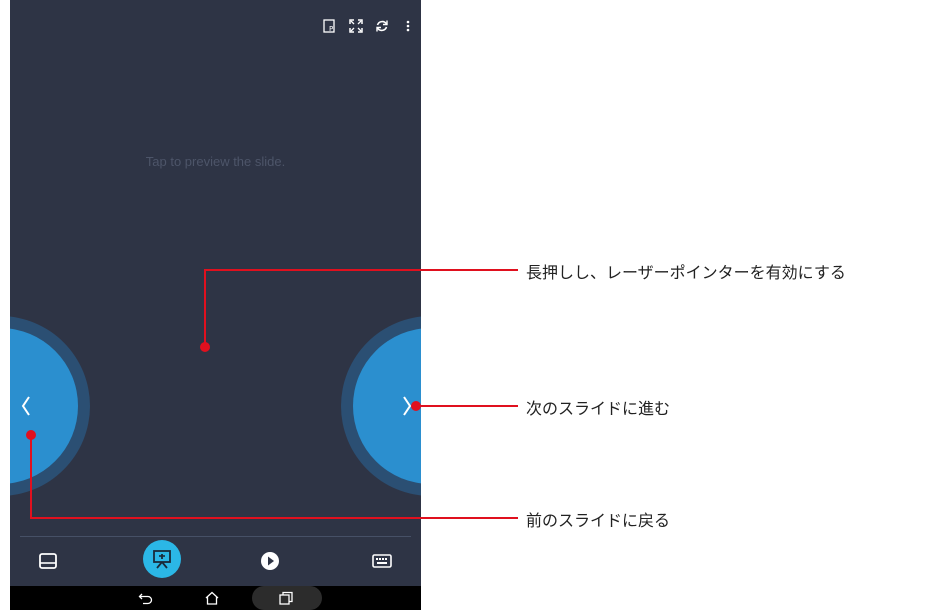 This screenshot has height=610, width=929. I want to click on recent-apps-icon, so click(286, 598).